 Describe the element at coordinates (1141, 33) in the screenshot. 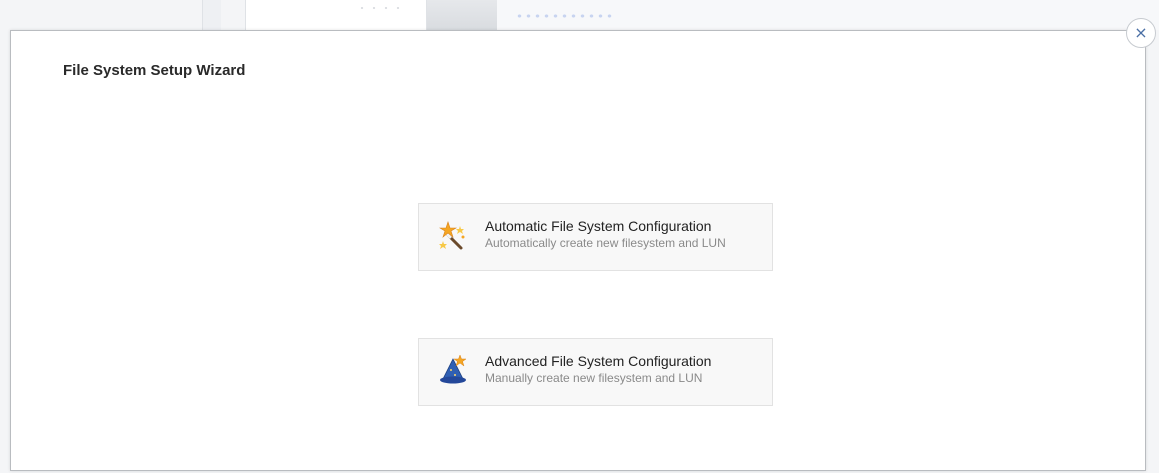

I see `close-button: ×` at that location.